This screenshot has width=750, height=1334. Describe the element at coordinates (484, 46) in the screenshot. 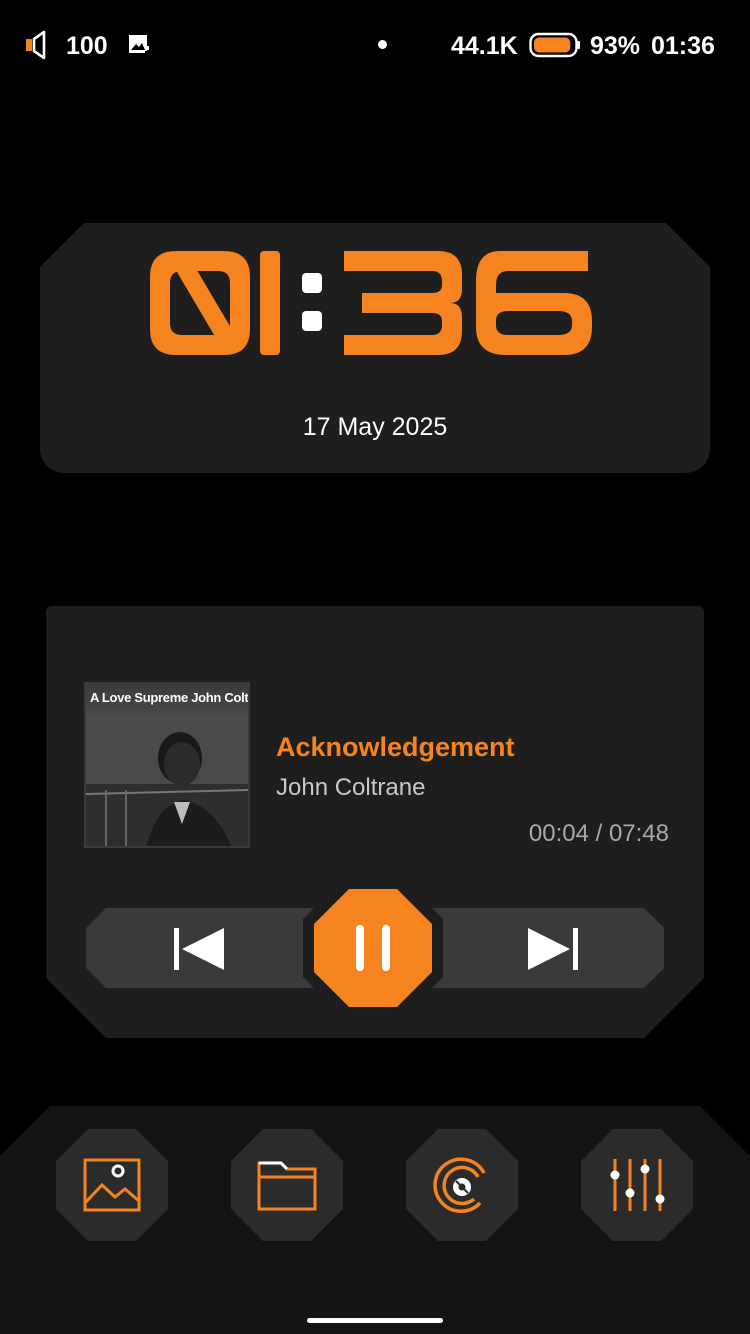

I see `sample-rate: 44.1K` at that location.